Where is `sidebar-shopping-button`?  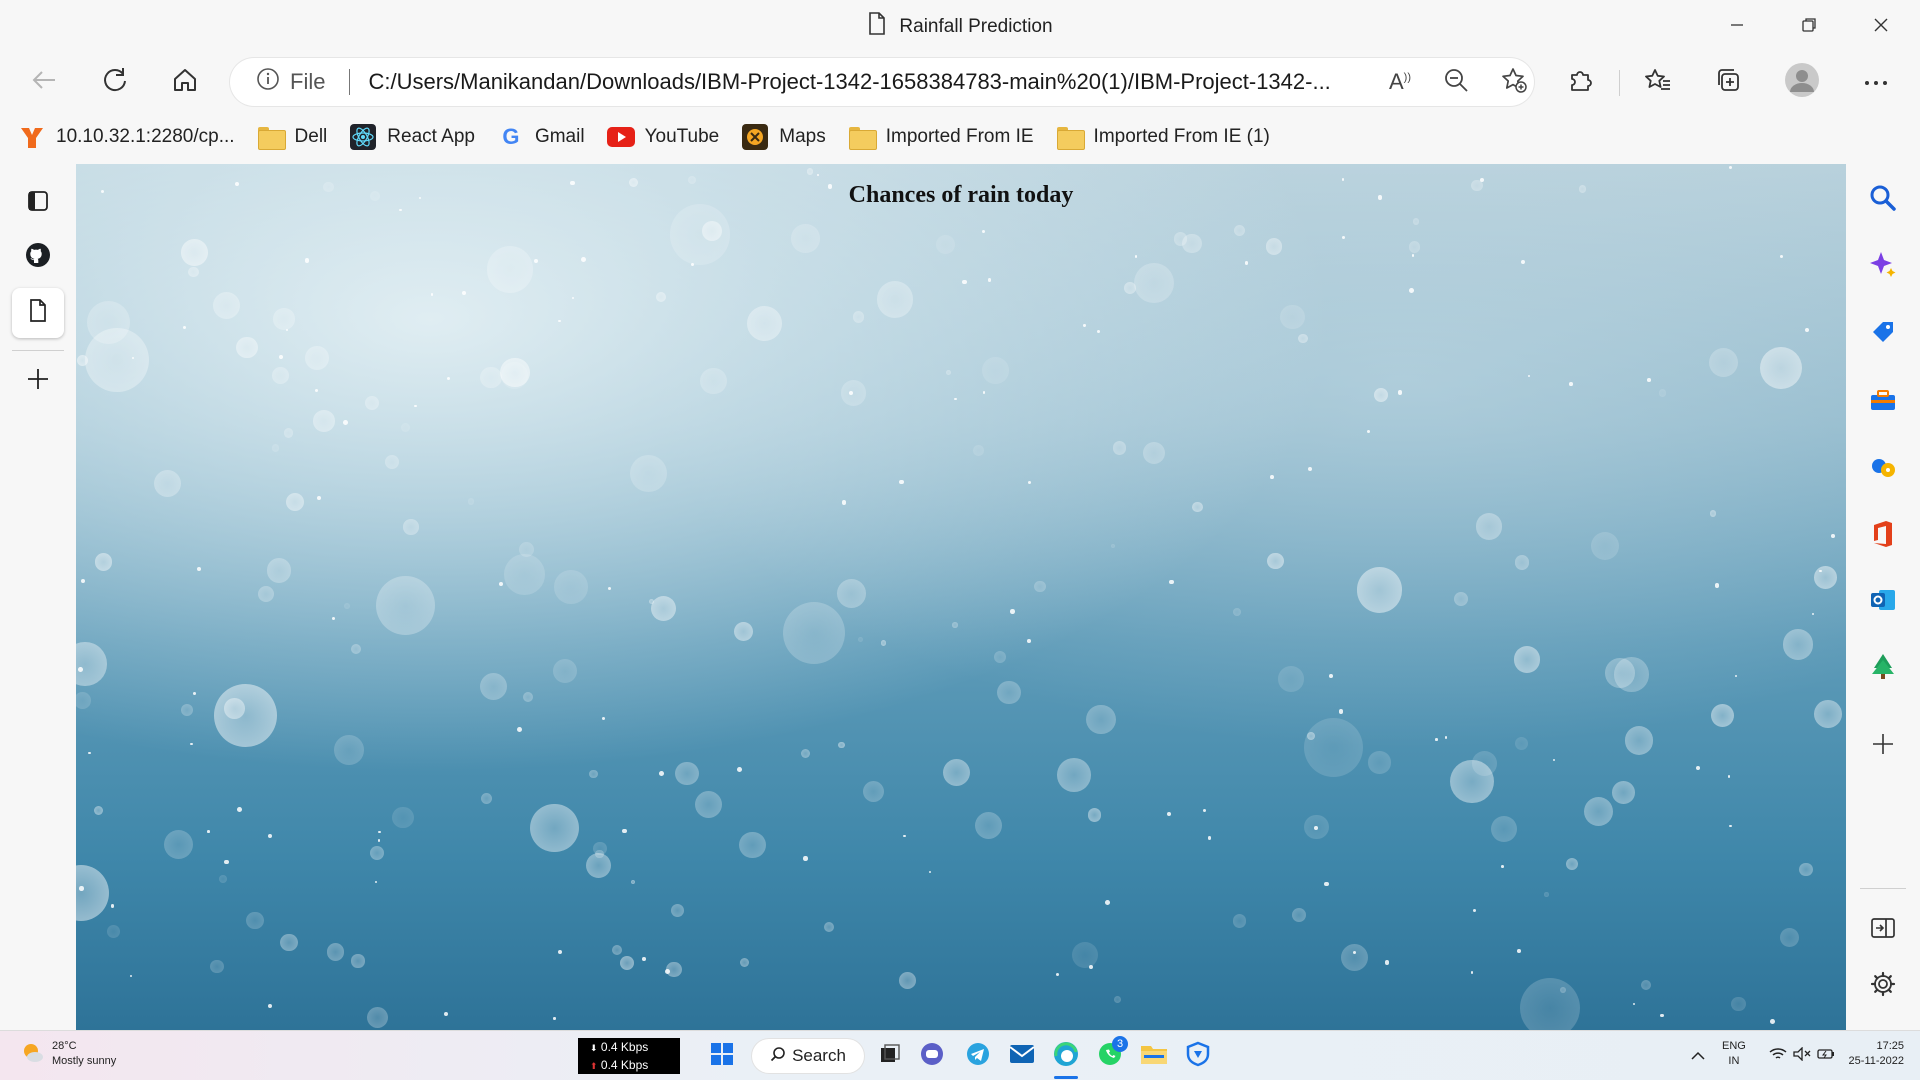 sidebar-shopping-button is located at coordinates (1883, 334).